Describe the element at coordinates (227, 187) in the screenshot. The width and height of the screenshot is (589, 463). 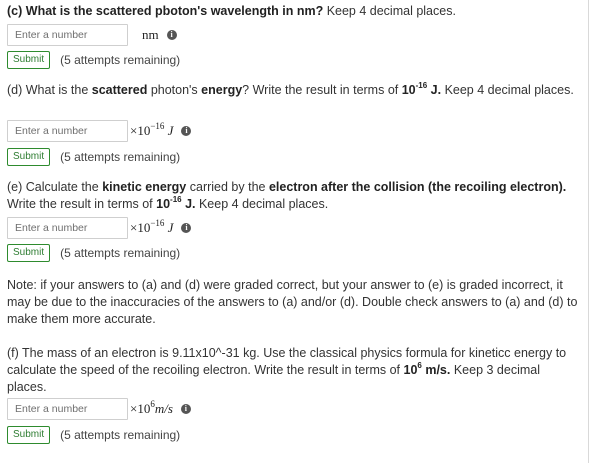
I see `question-e-t2: carried by the` at that location.